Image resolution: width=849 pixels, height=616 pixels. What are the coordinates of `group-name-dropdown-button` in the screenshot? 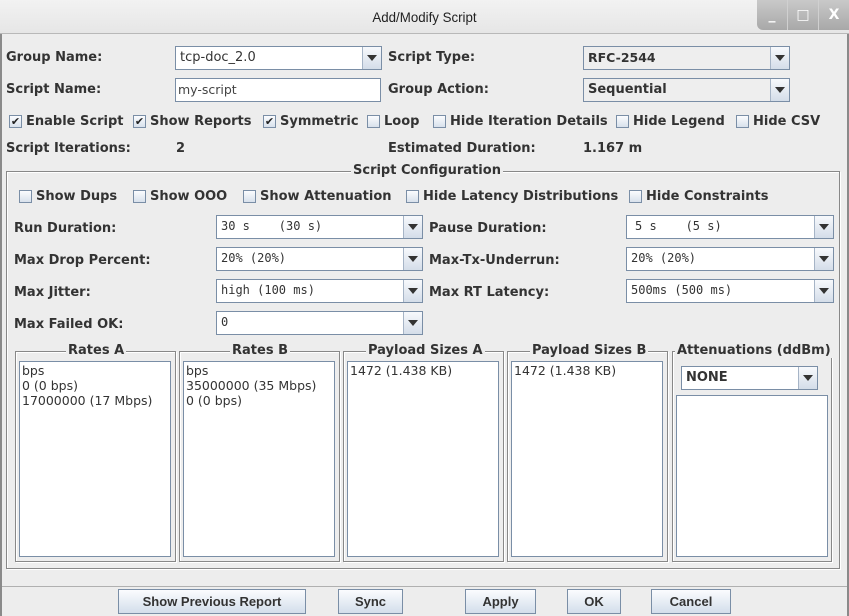 It's located at (371, 58).